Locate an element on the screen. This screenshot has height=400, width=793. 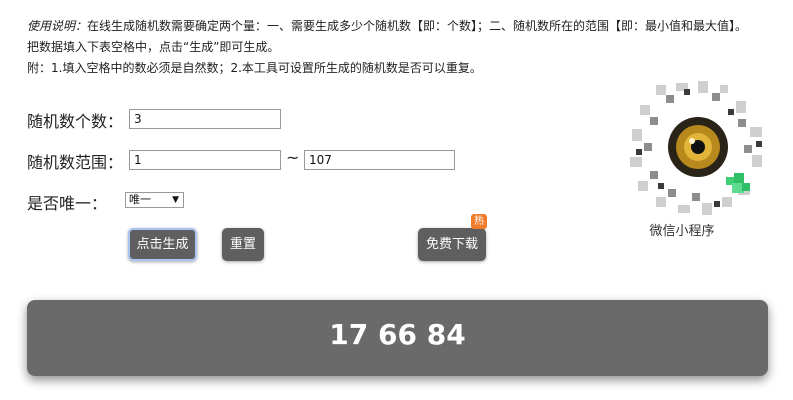
qr-caption: 微信小程序 is located at coordinates (682, 231).